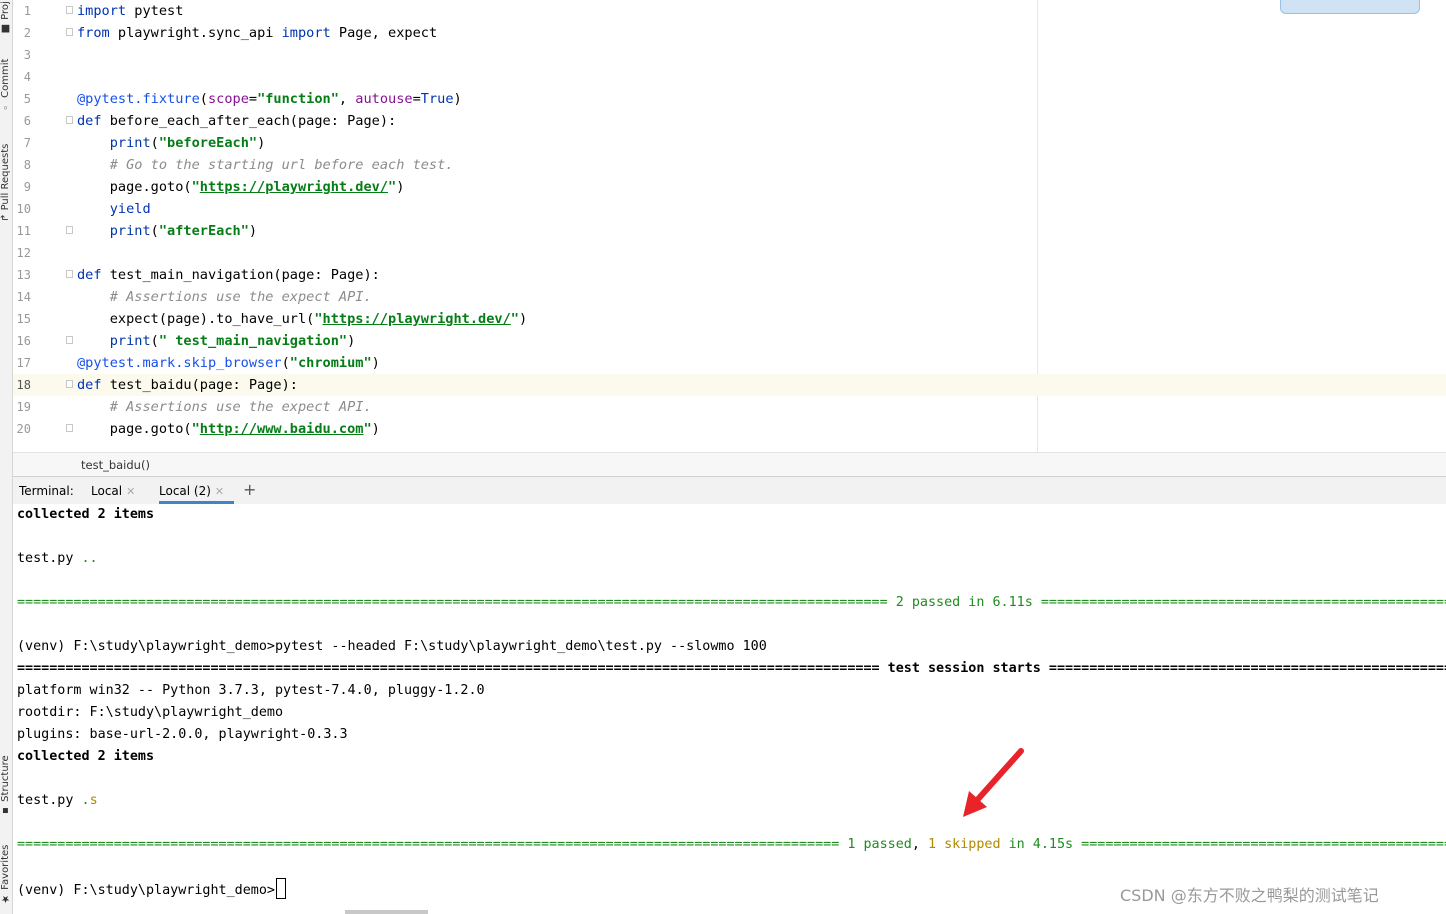 This screenshot has width=1446, height=914. I want to click on line-number: 14, so click(23, 297).